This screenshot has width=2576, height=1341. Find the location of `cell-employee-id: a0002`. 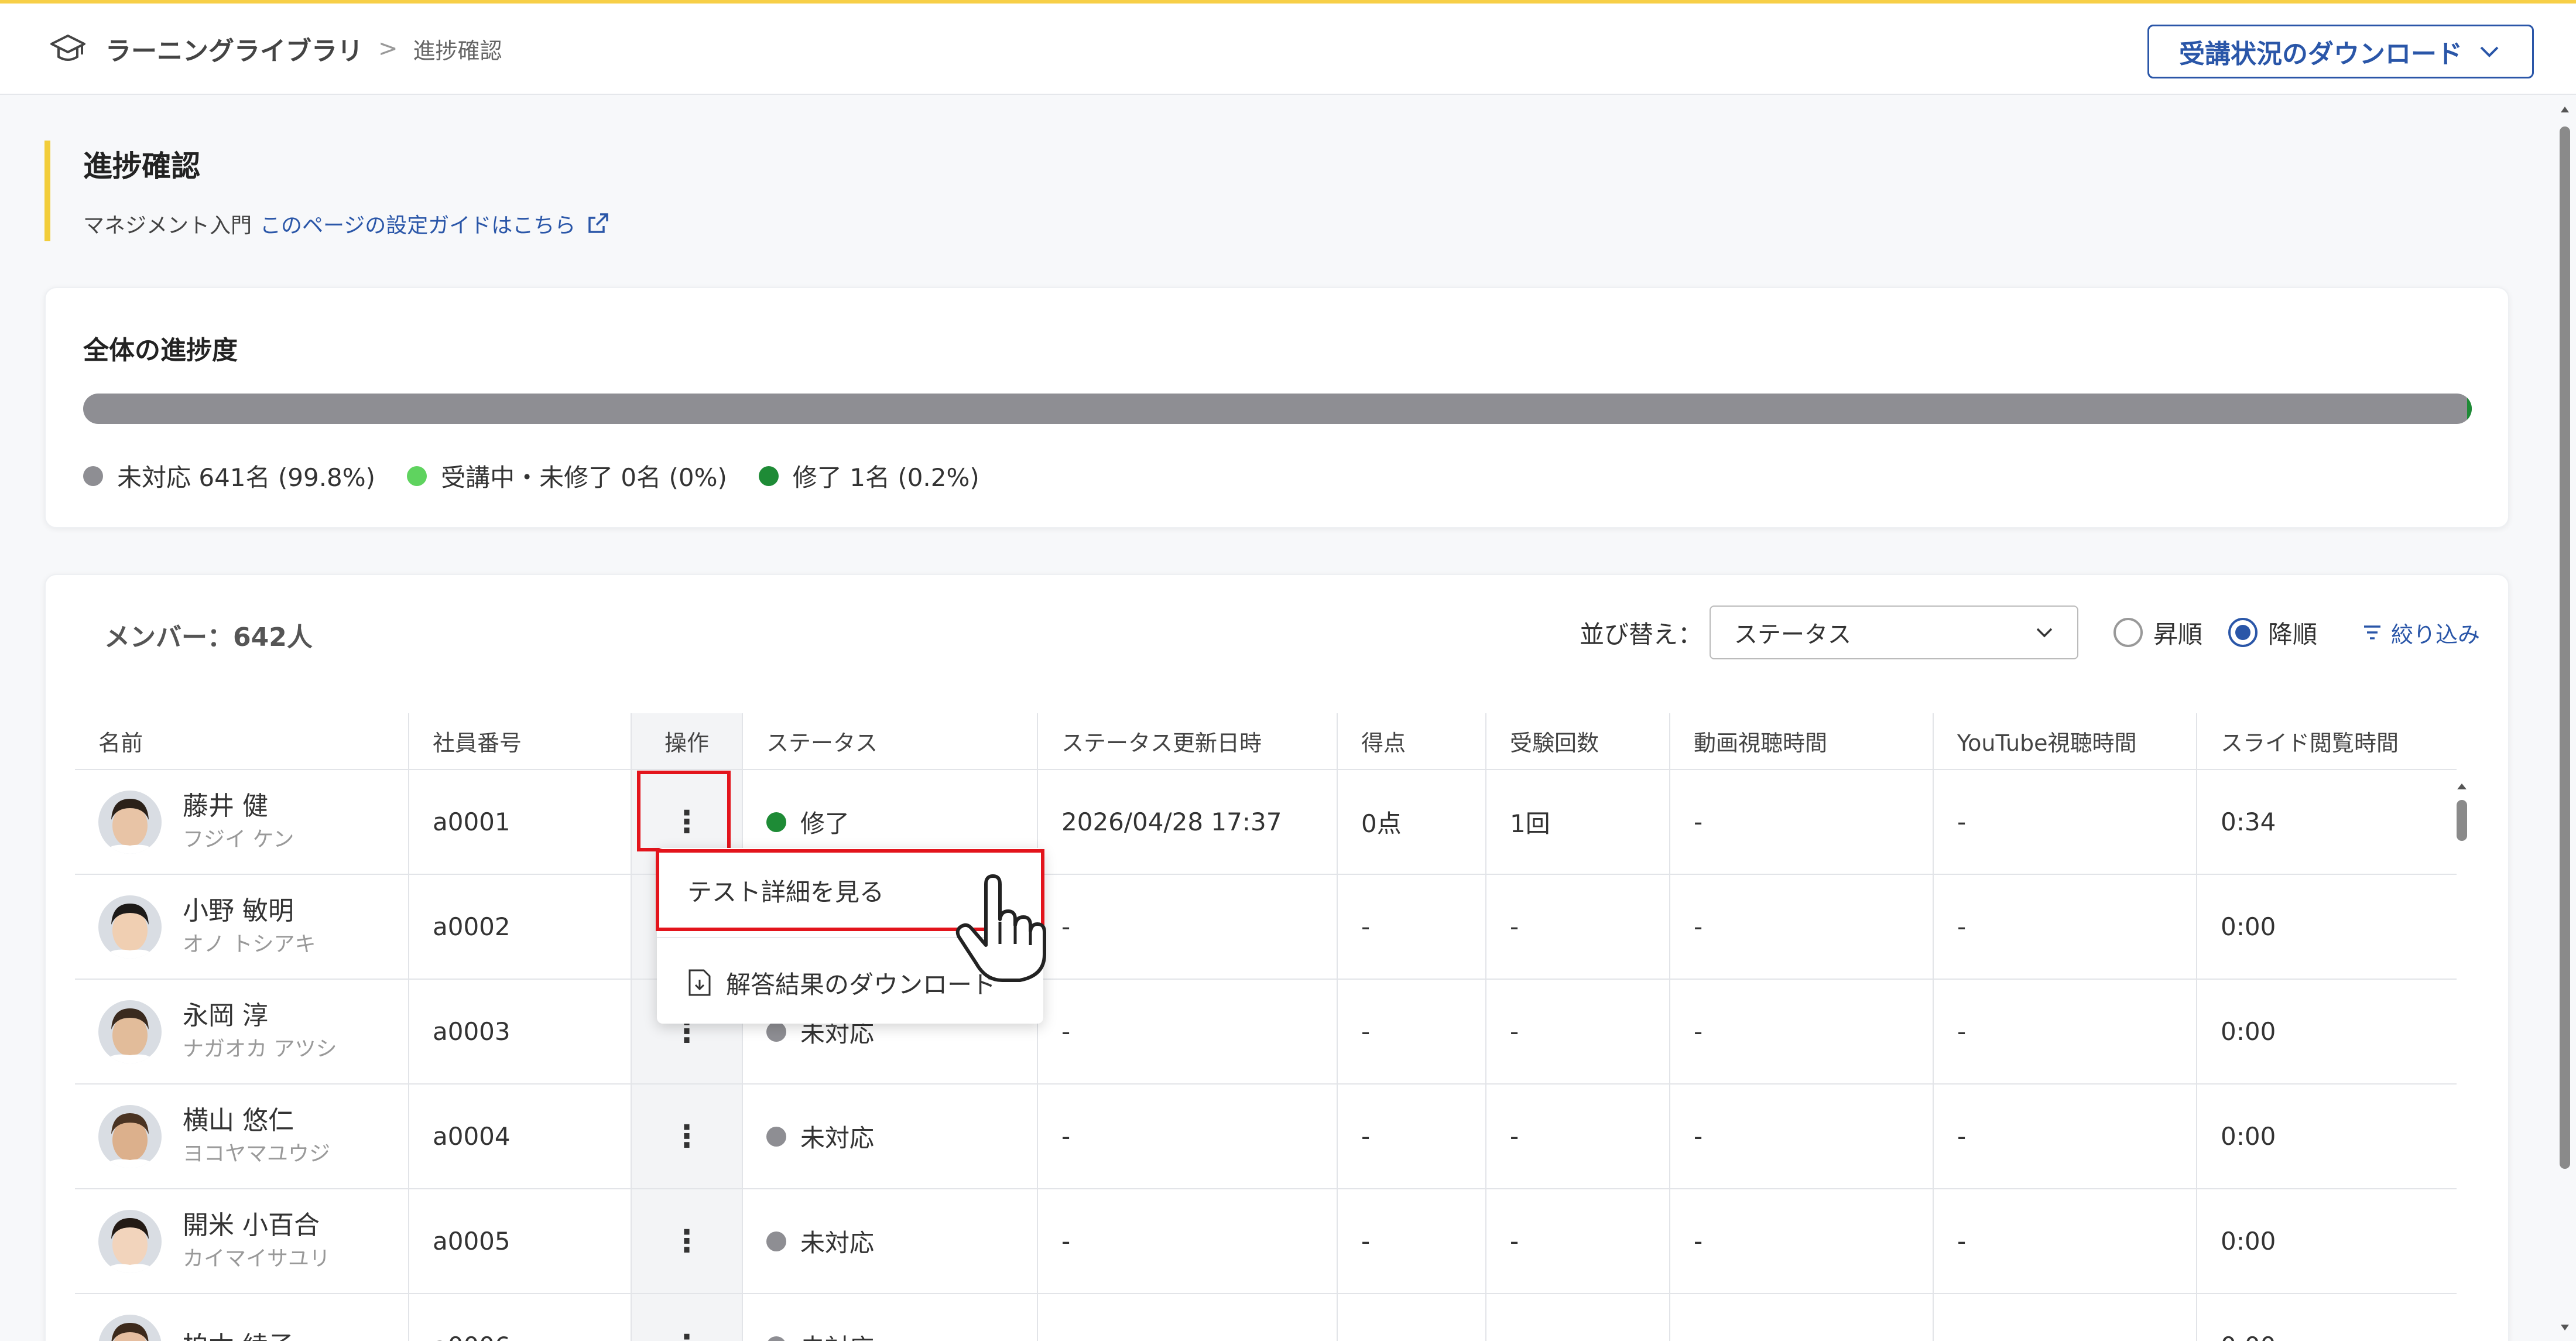

cell-employee-id: a0002 is located at coordinates (520, 927).